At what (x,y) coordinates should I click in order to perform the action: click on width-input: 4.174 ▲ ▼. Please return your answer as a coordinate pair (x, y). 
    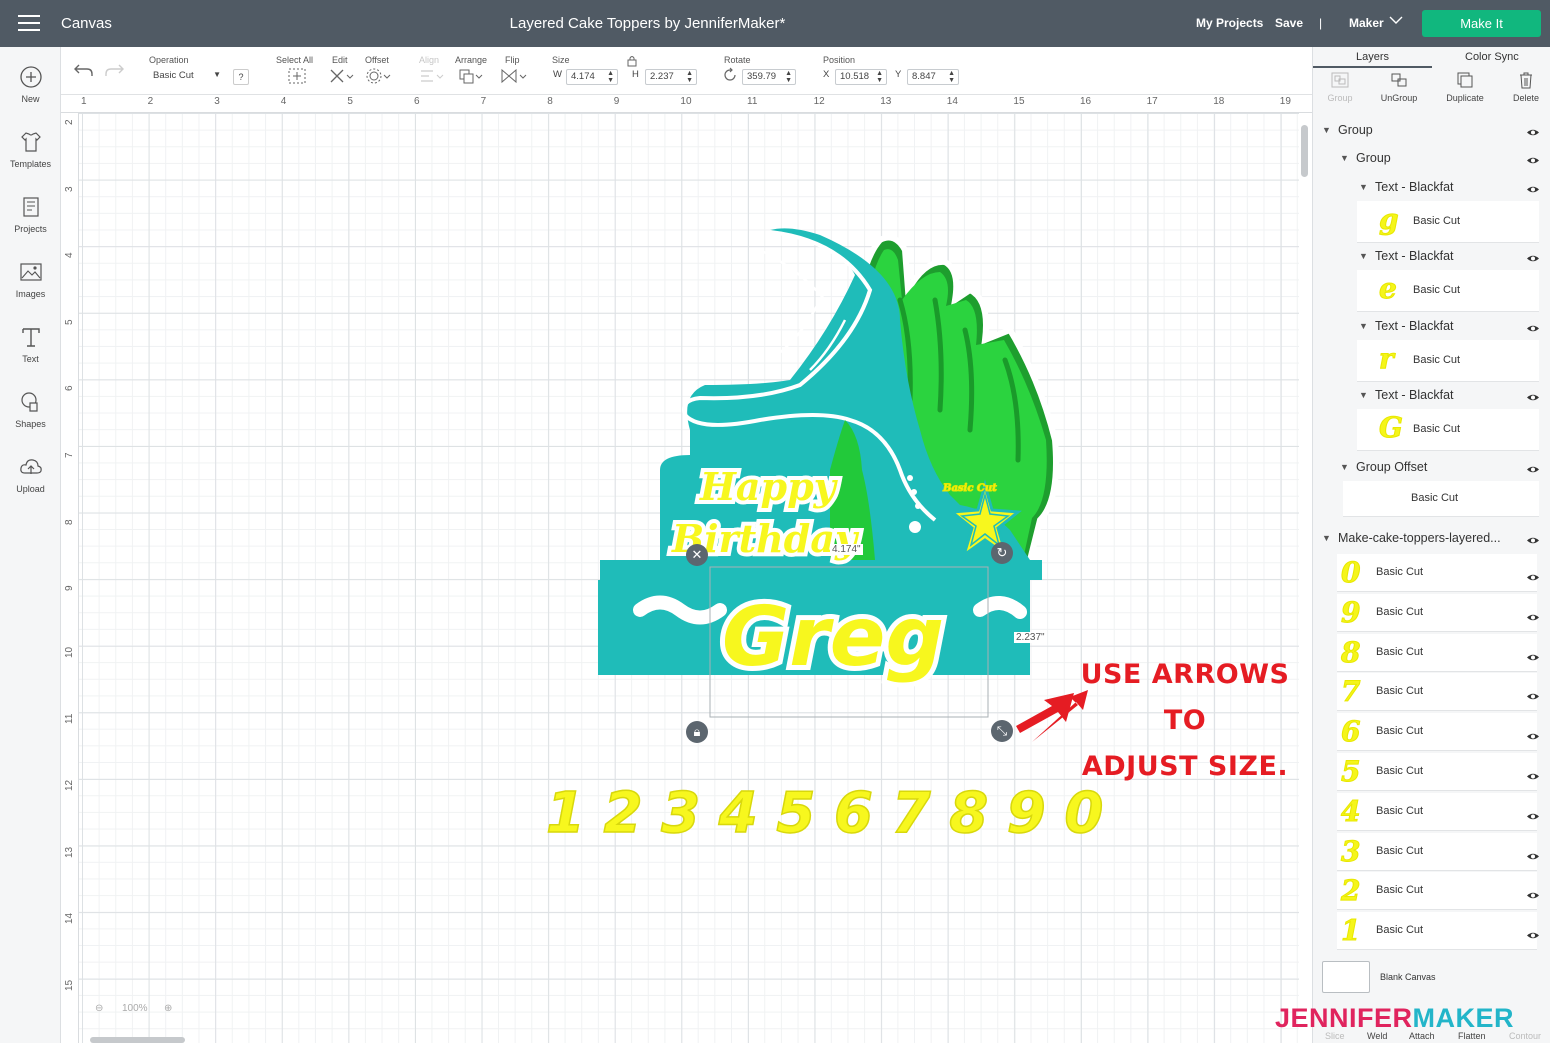
    Looking at the image, I should click on (592, 77).